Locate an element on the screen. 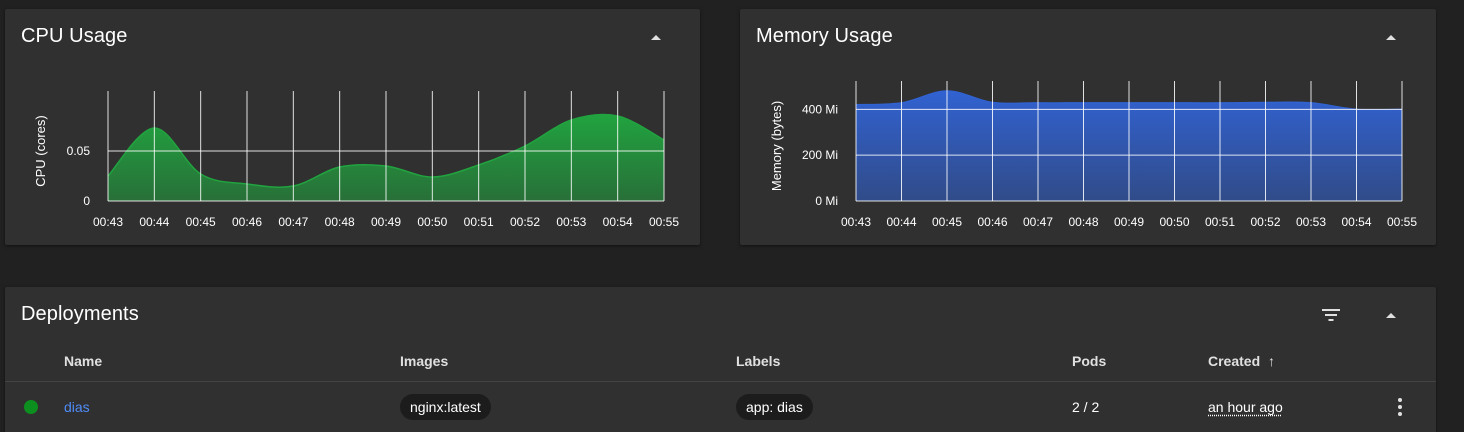 Image resolution: width=1464 pixels, height=432 pixels. y-tick-label: 200 Mi is located at coordinates (820, 155).